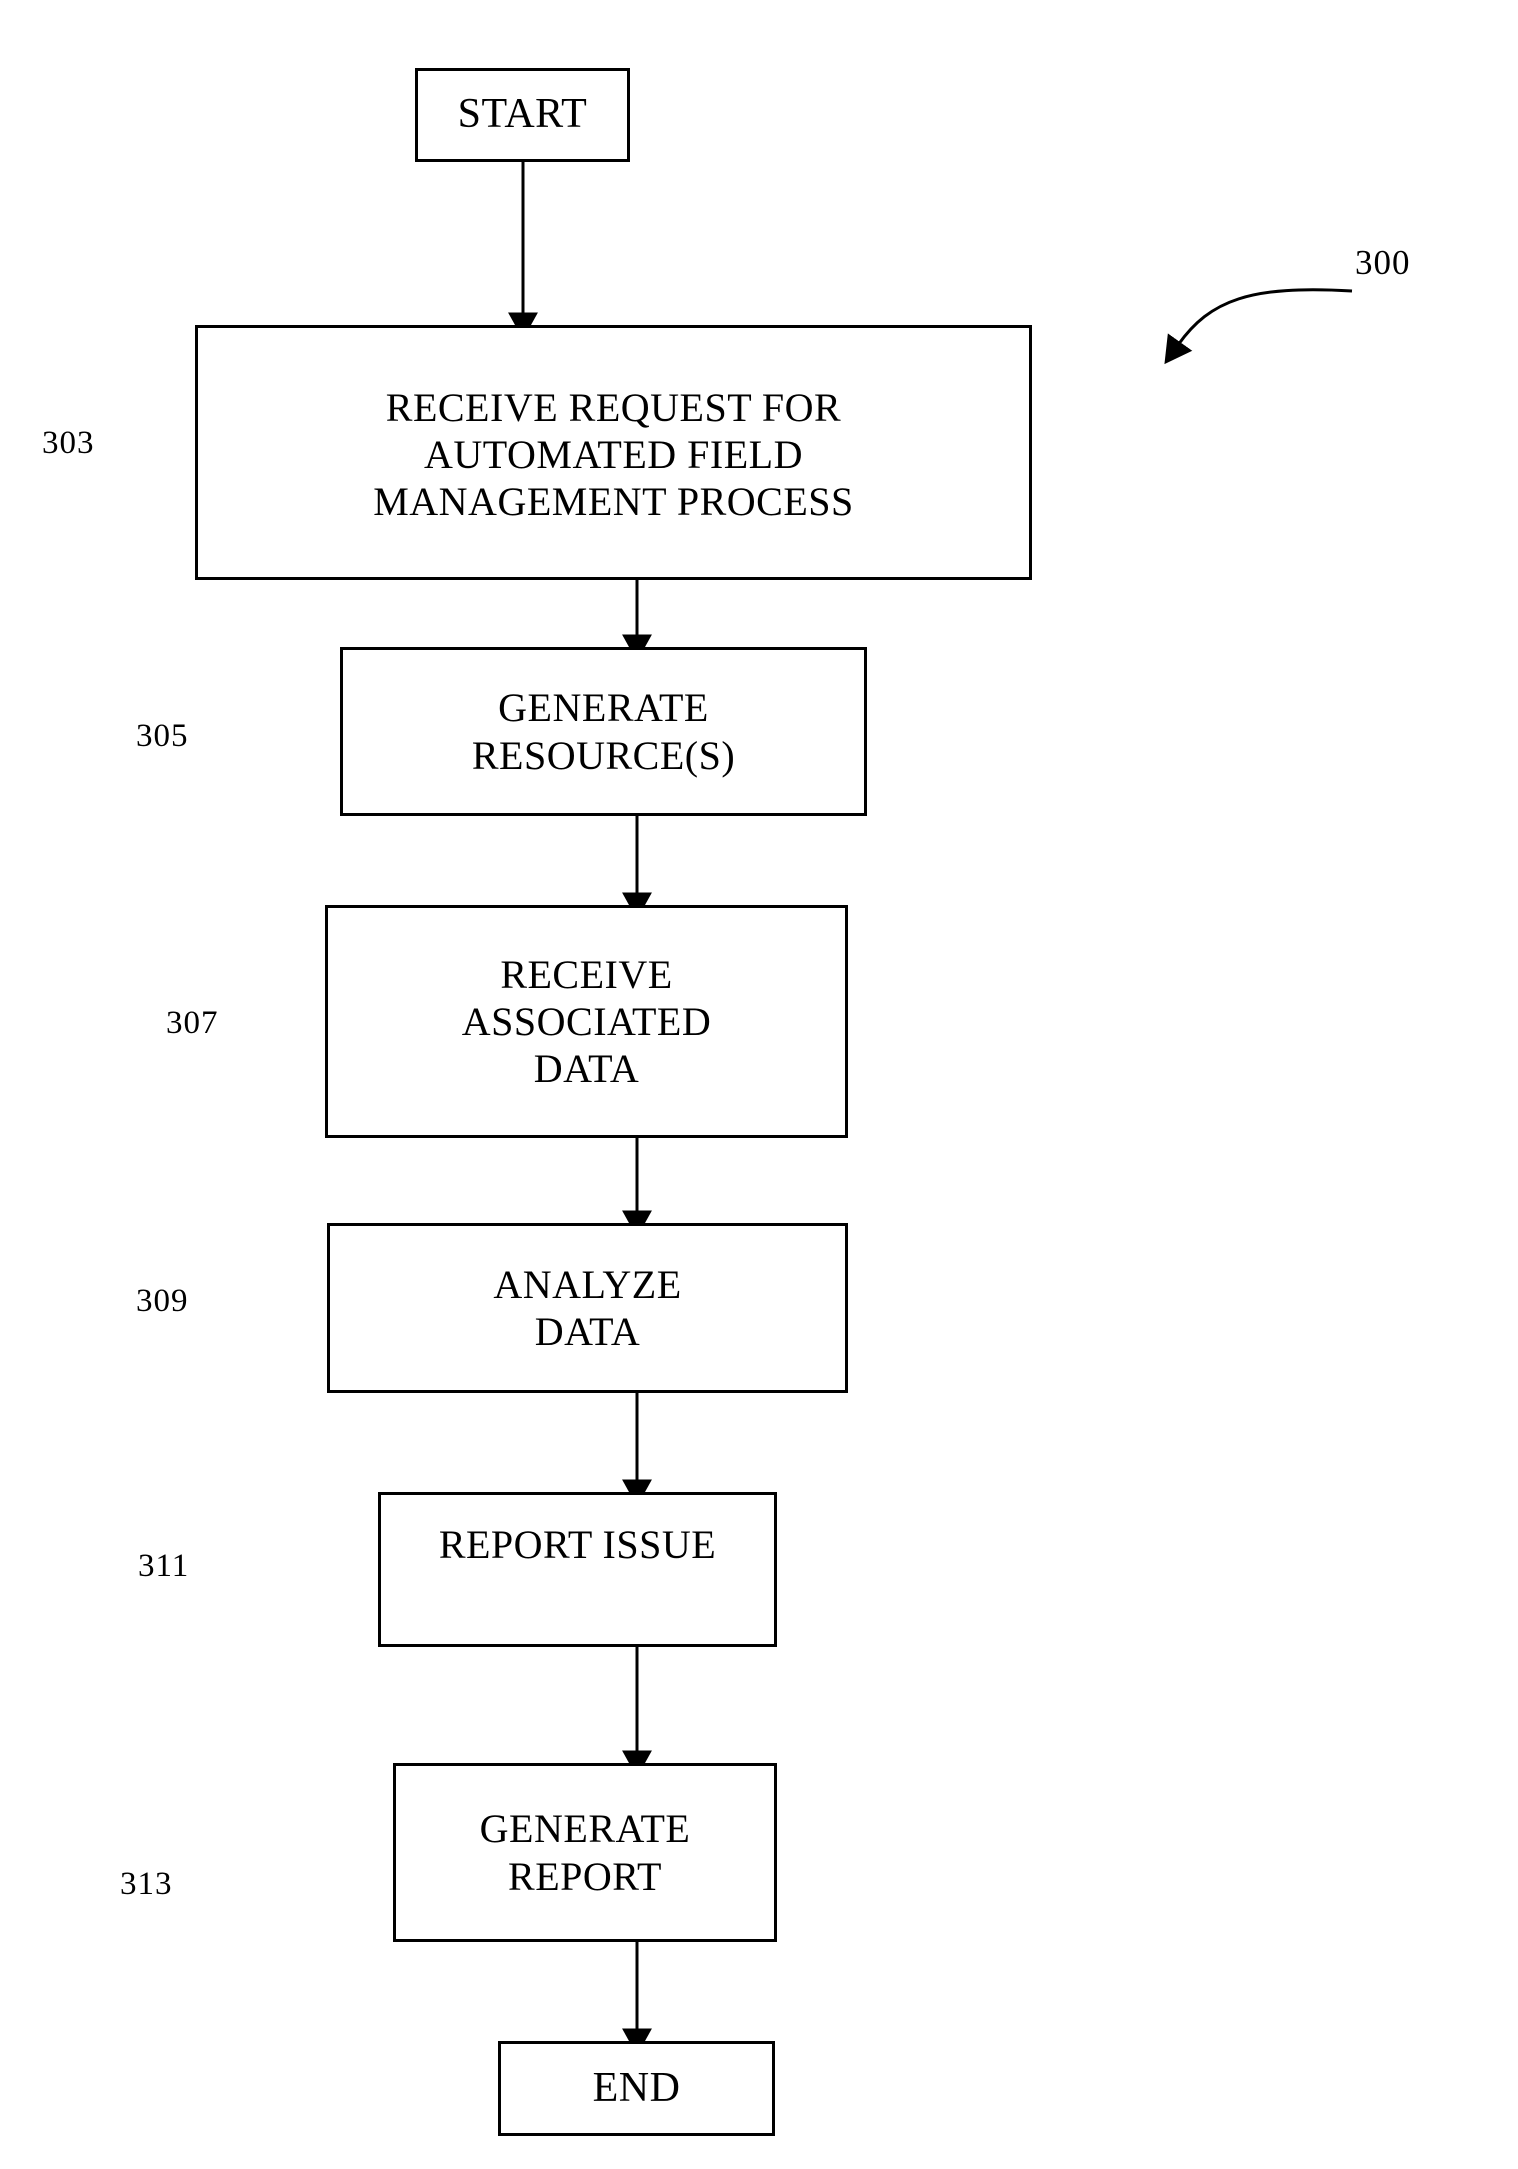 This screenshot has height=2169, width=1518. I want to click on node-307-line-1: RECEIVE, so click(586, 974).